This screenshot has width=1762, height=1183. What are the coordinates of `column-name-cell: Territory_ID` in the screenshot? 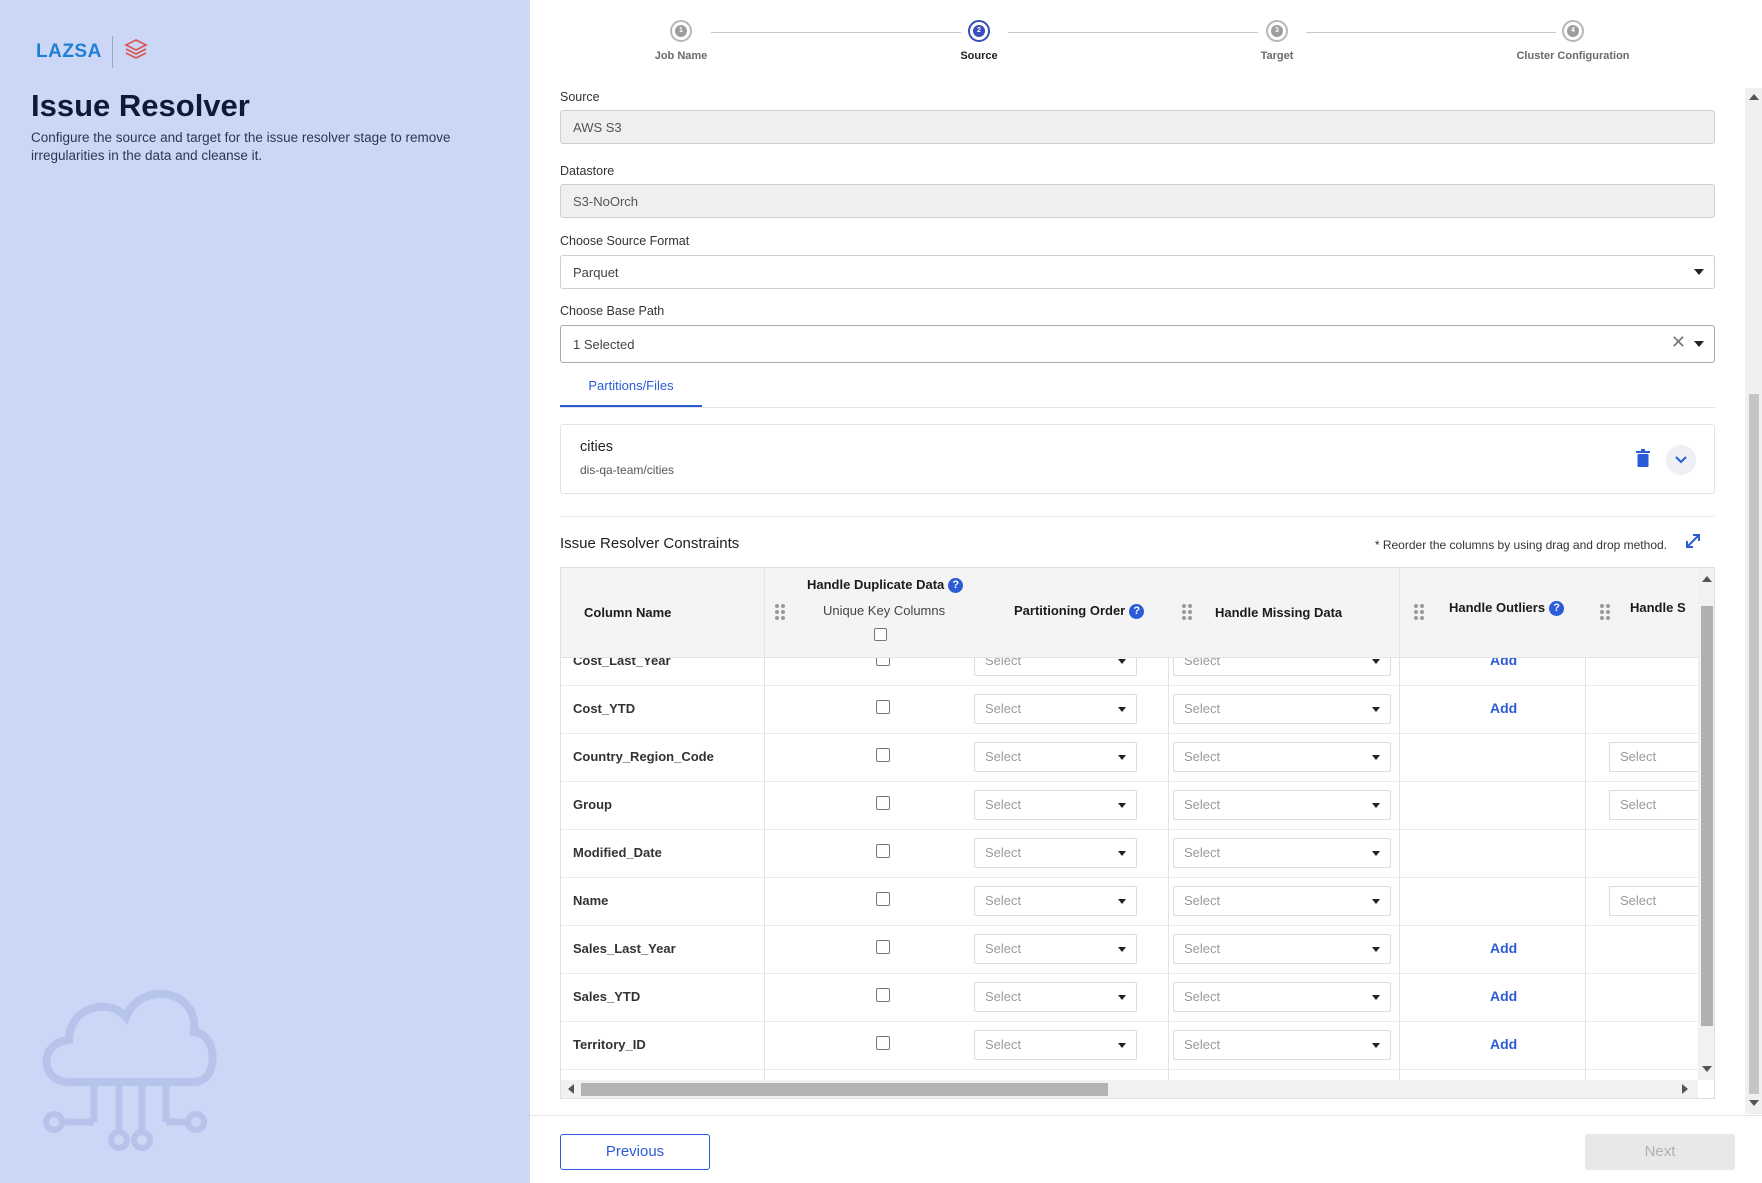 It's located at (609, 1044).